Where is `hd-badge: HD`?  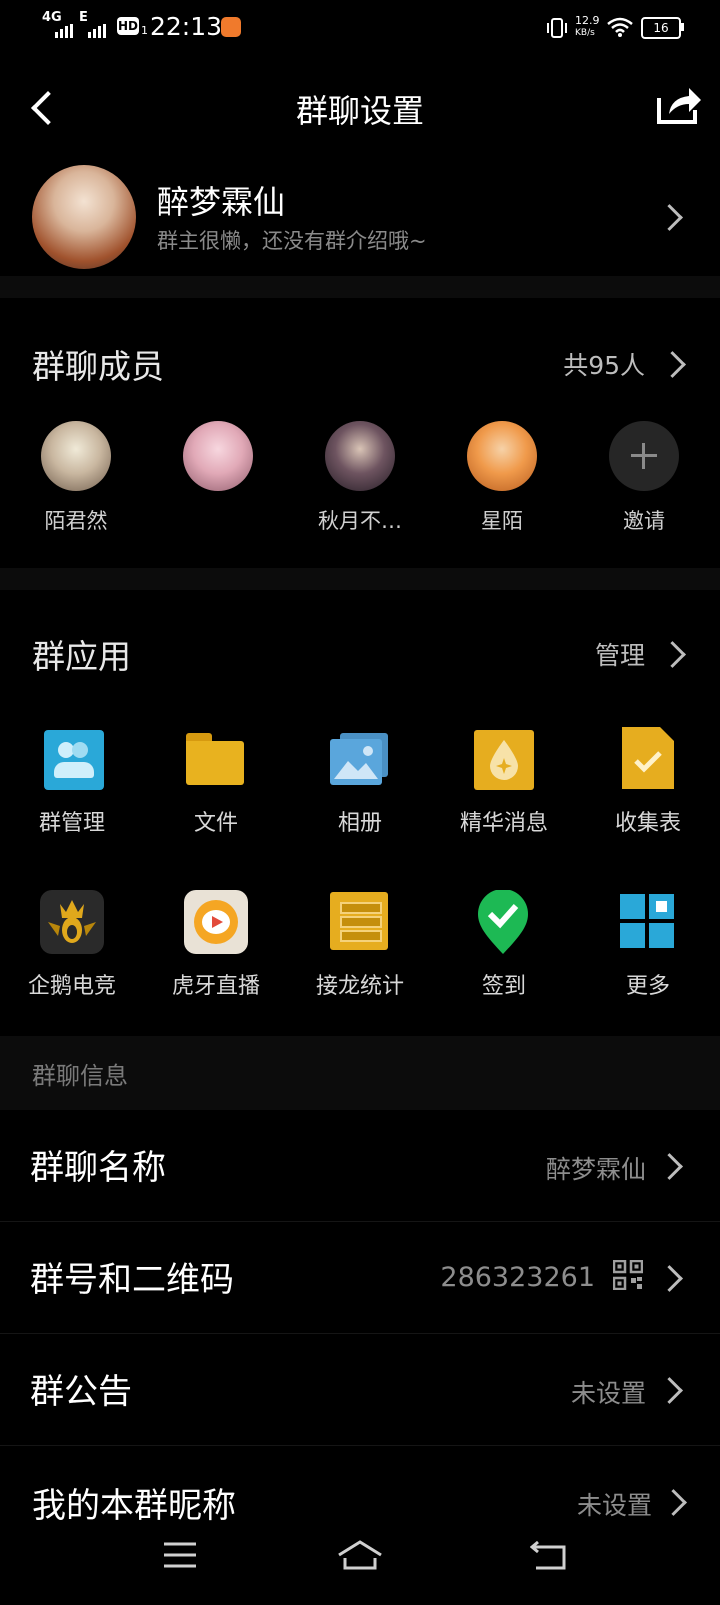
hd-badge: HD is located at coordinates (128, 26).